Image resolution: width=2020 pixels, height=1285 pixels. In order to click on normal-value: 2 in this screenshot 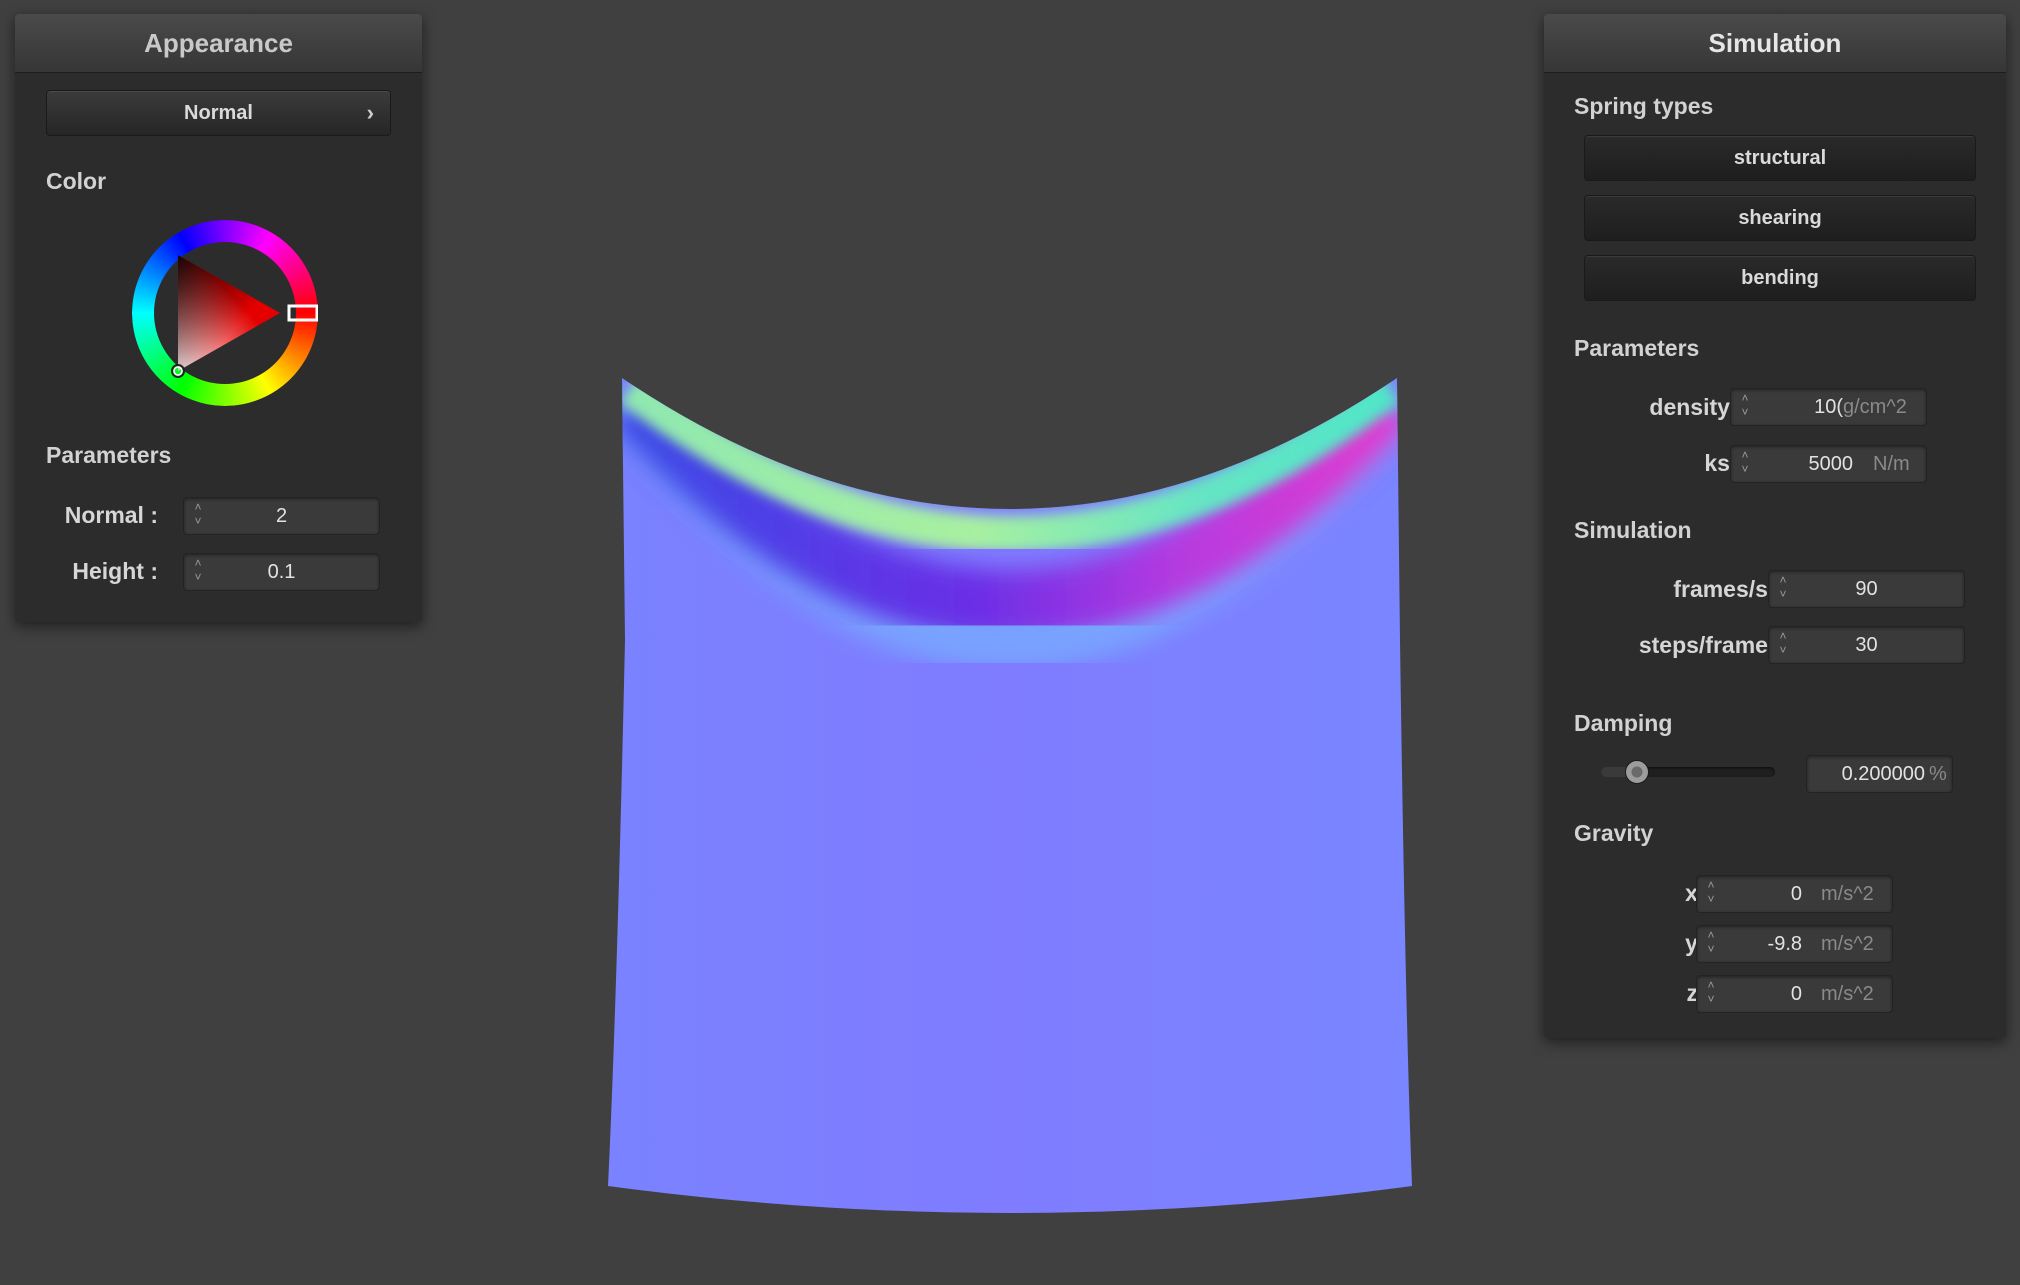, I will do `click(281, 516)`.